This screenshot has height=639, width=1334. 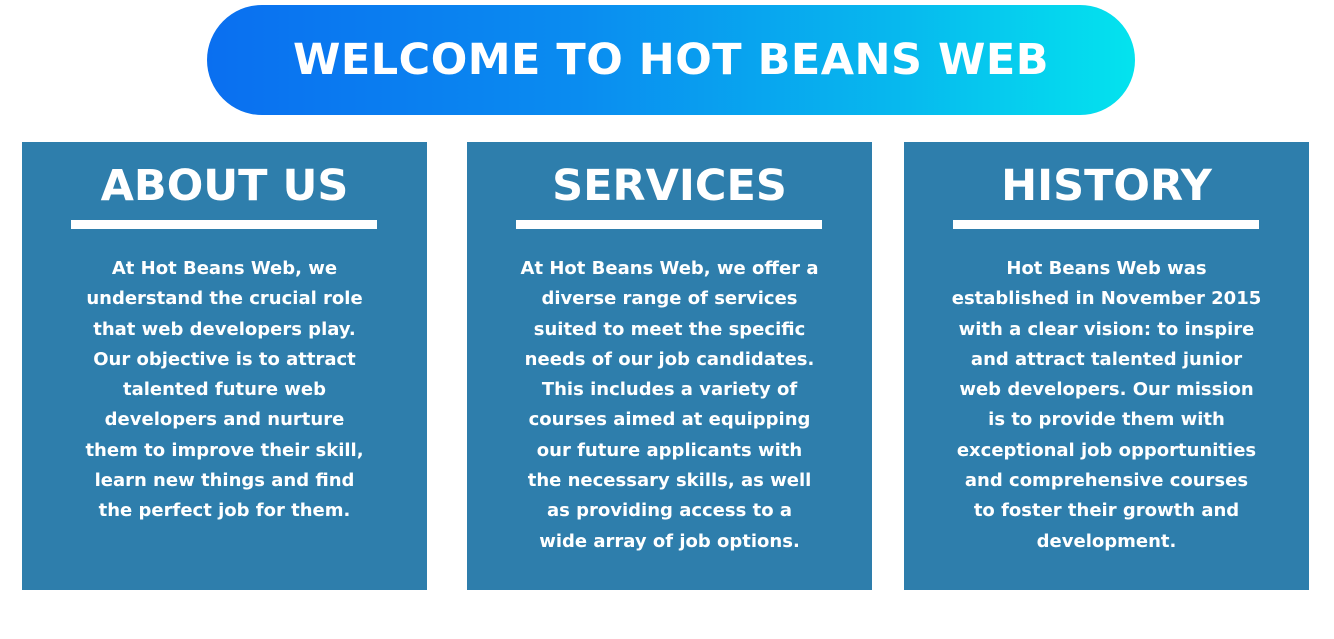 What do you see at coordinates (224, 224) in the screenshot?
I see `about-us-divider` at bounding box center [224, 224].